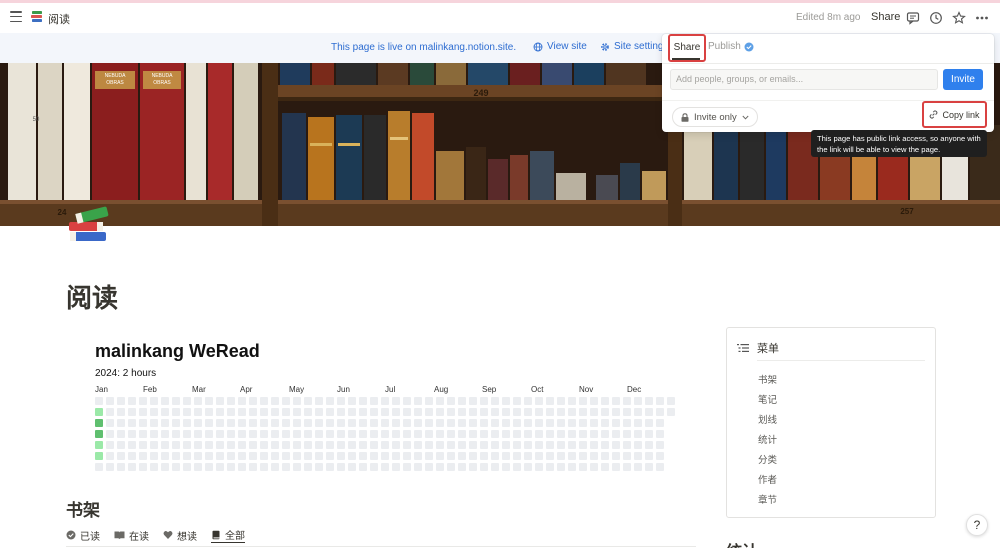 The width and height of the screenshot is (1000, 548). I want to click on toc-item: 章节, so click(767, 499).